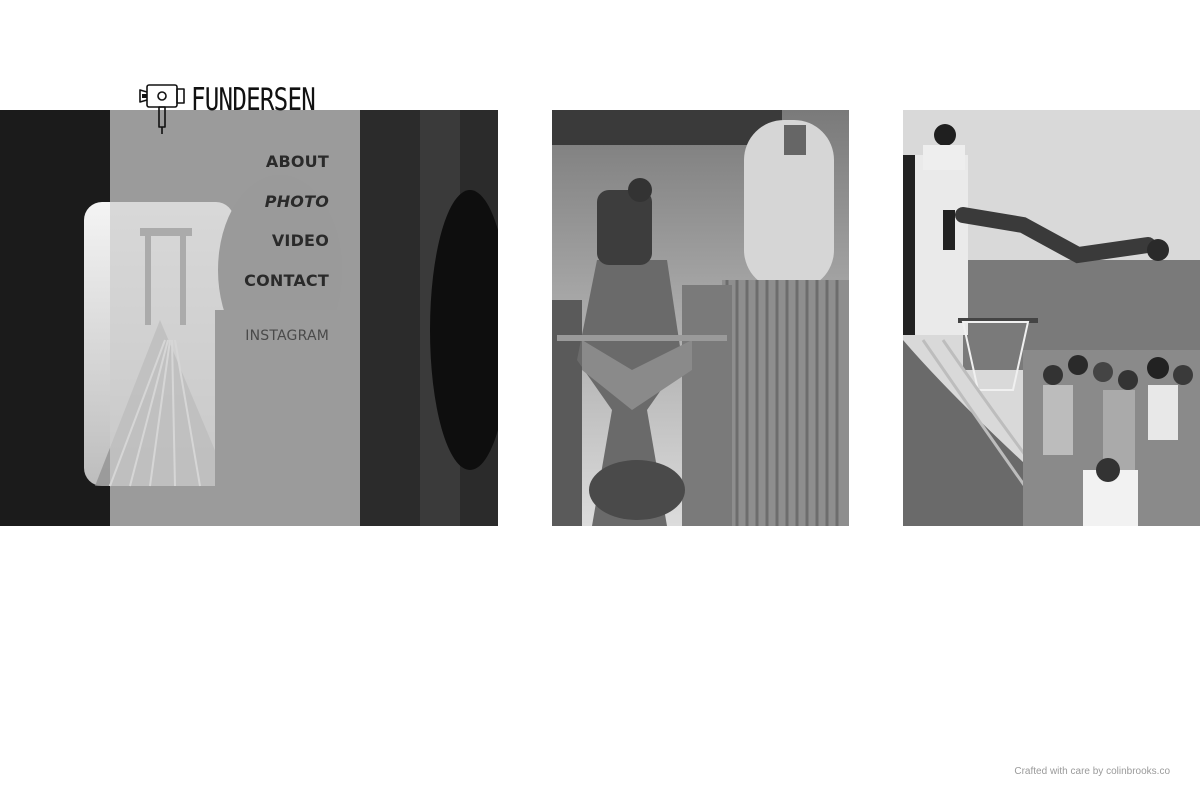 The image size is (1200, 800). What do you see at coordinates (1092, 771) in the screenshot?
I see `footer-credit: Crafted with care by colinbrooks.co` at bounding box center [1092, 771].